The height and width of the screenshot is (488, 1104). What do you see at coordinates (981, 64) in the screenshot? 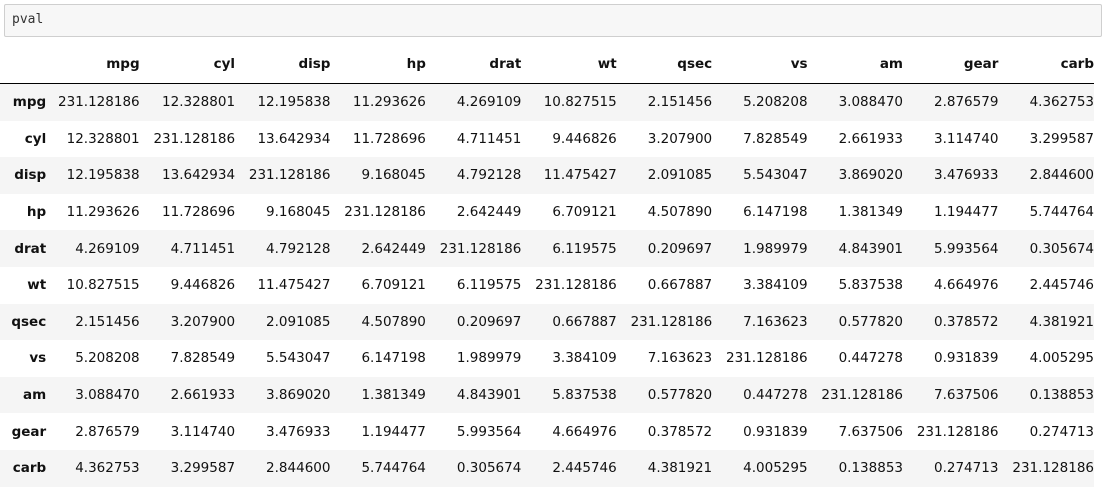
I see `column-header-gear: gear` at bounding box center [981, 64].